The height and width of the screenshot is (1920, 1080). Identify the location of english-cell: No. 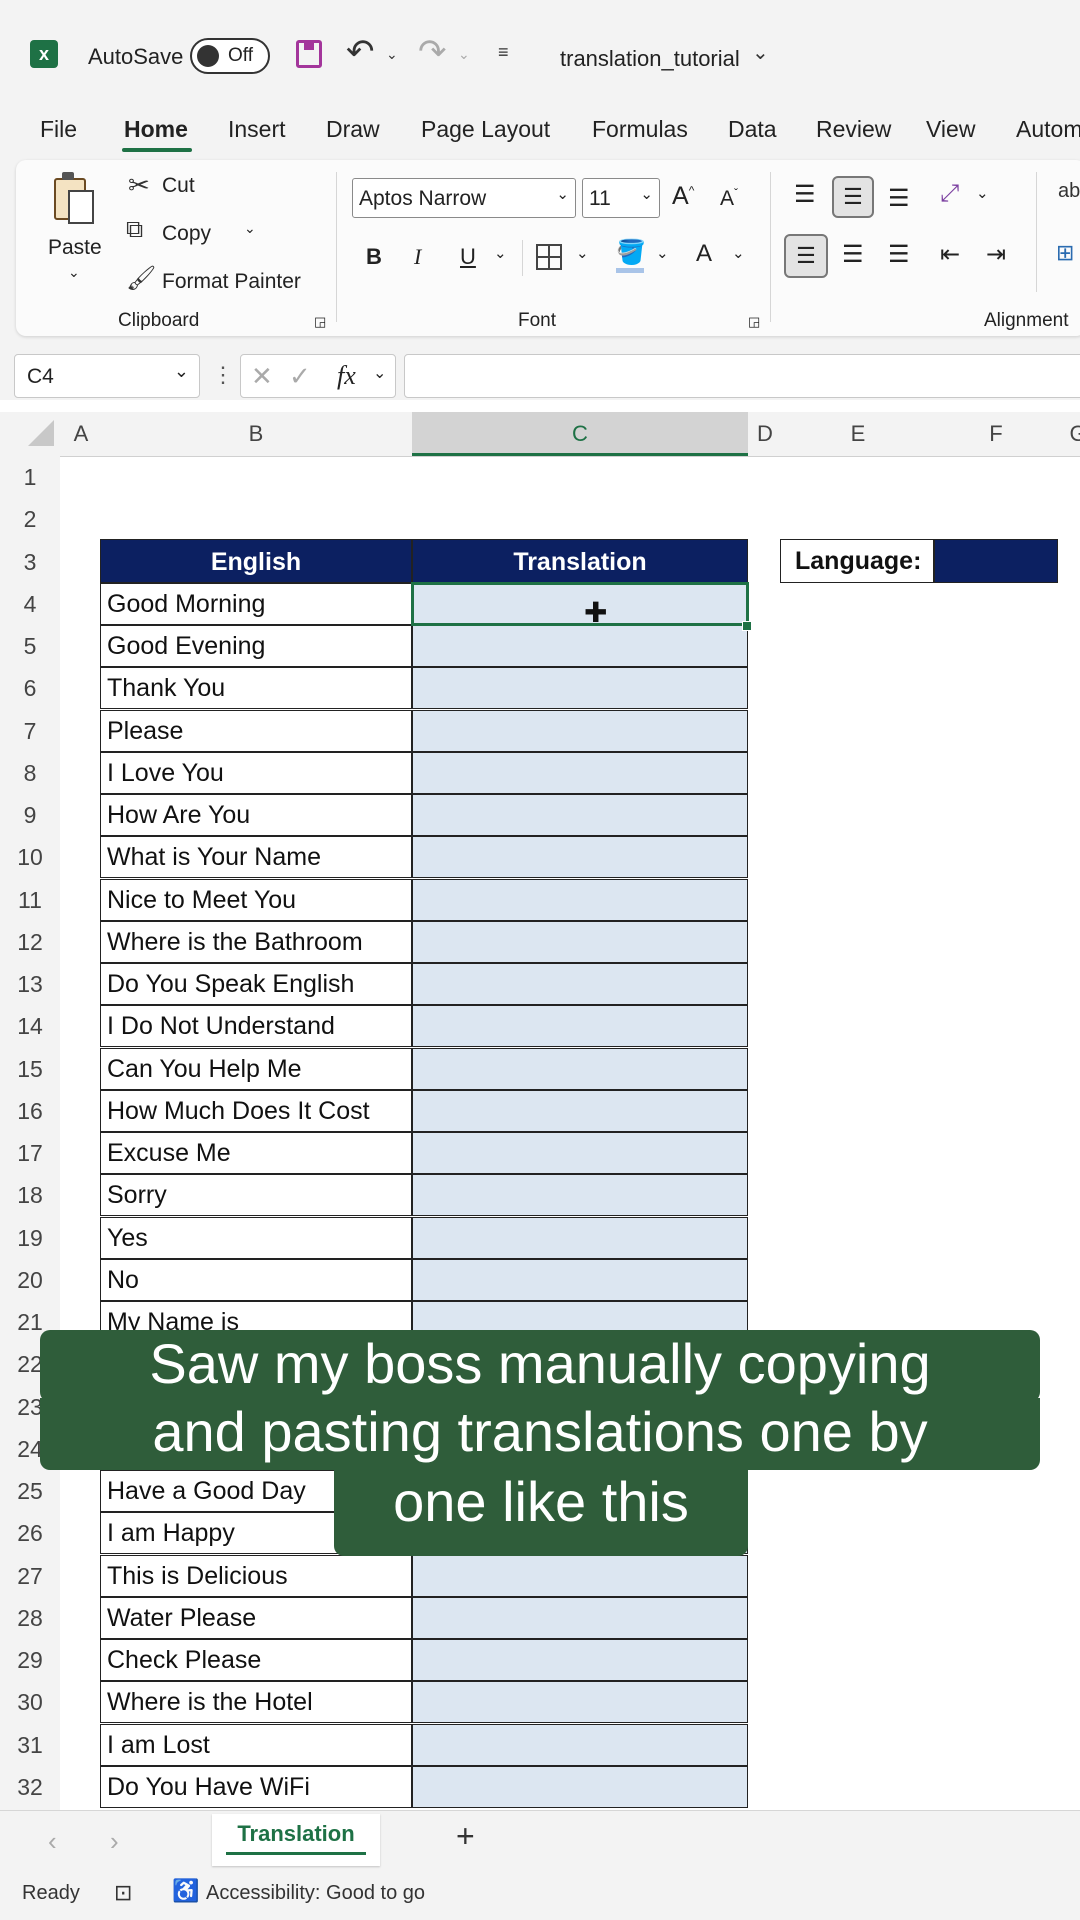
(256, 1280).